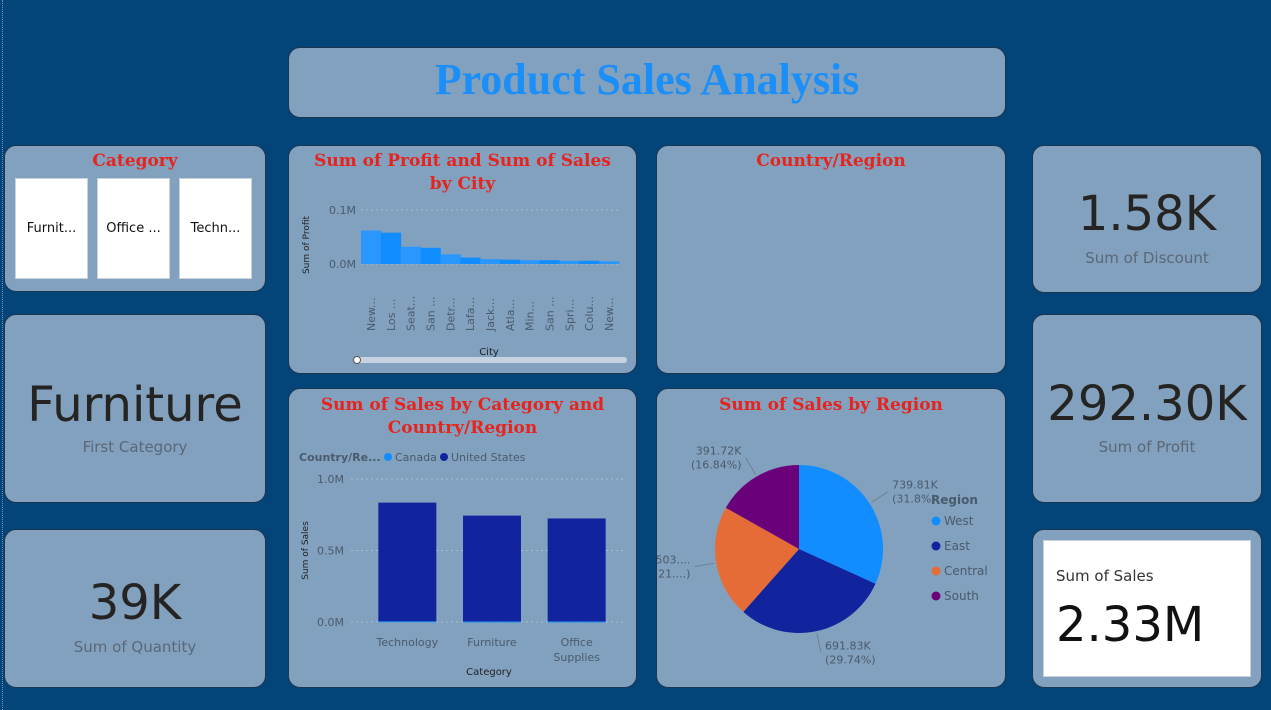 The image size is (1271, 710). Describe the element at coordinates (936, 521) in the screenshot. I see `legend-marker-west` at that location.